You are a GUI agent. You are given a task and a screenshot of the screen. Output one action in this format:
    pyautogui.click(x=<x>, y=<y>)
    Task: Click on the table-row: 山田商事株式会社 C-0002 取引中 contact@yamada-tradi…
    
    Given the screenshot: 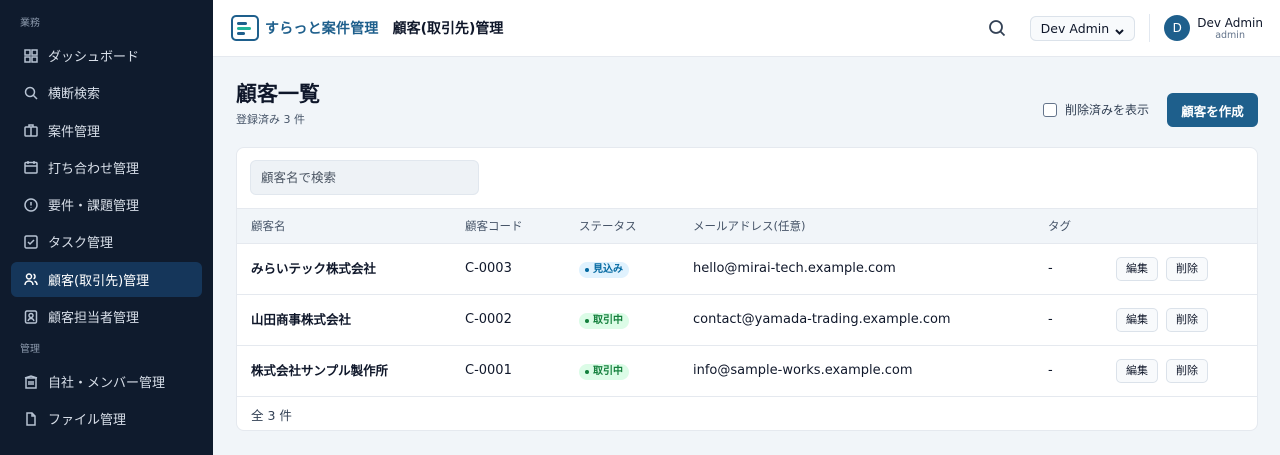 What is the action you would take?
    pyautogui.click(x=747, y=320)
    